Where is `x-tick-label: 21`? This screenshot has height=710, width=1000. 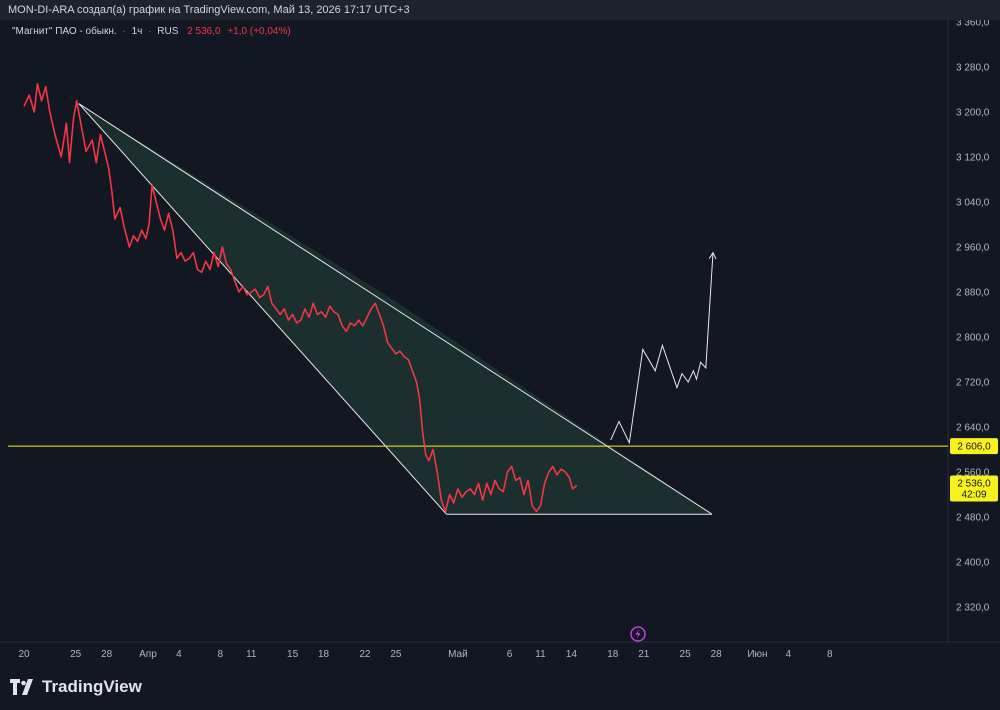
x-tick-label: 21 is located at coordinates (644, 654).